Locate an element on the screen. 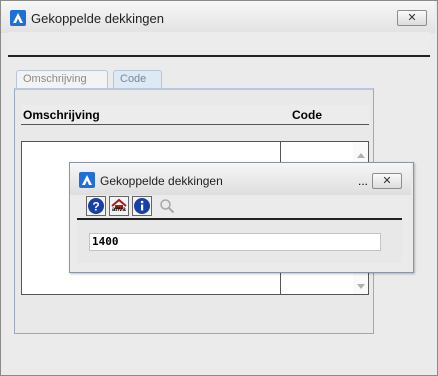  tab-code: Code is located at coordinates (137, 79).